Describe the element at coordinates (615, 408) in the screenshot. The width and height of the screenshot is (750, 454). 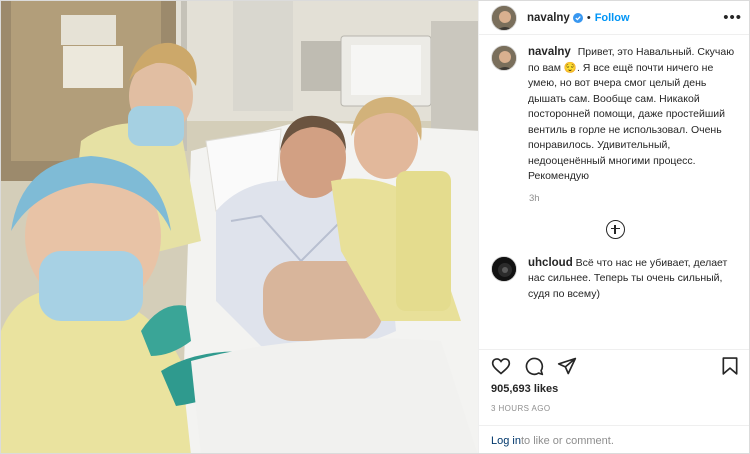
I see `post-timestamp: 3 HOURS AGO` at that location.